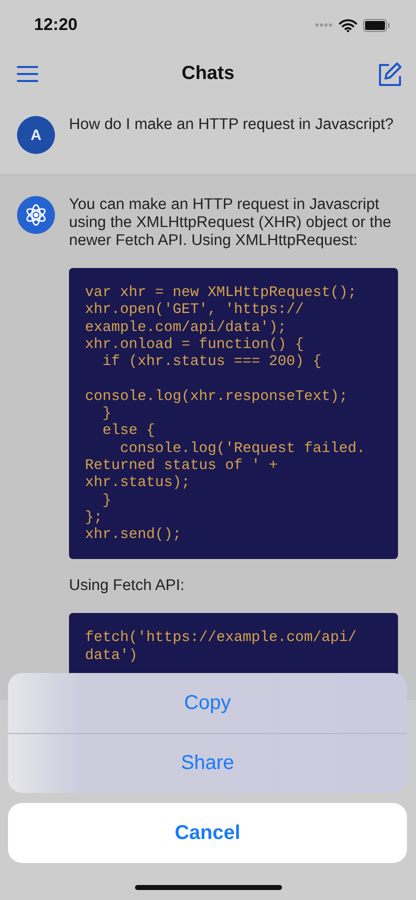  Describe the element at coordinates (230, 223) in the screenshot. I see `message-text: You can make an HTTP request in Javascript using the XMLHttpRequest (XHR) object or the newer Fetch API. Using XMLHttpRequest:` at that location.